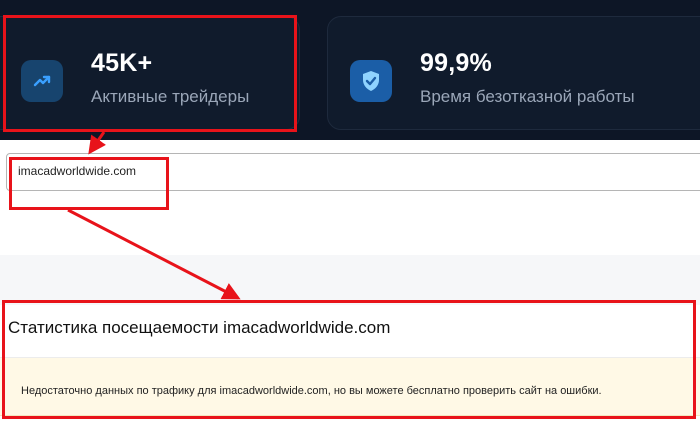 This screenshot has height=437, width=700. What do you see at coordinates (456, 63) in the screenshot?
I see `stat-value: 99,9%` at bounding box center [456, 63].